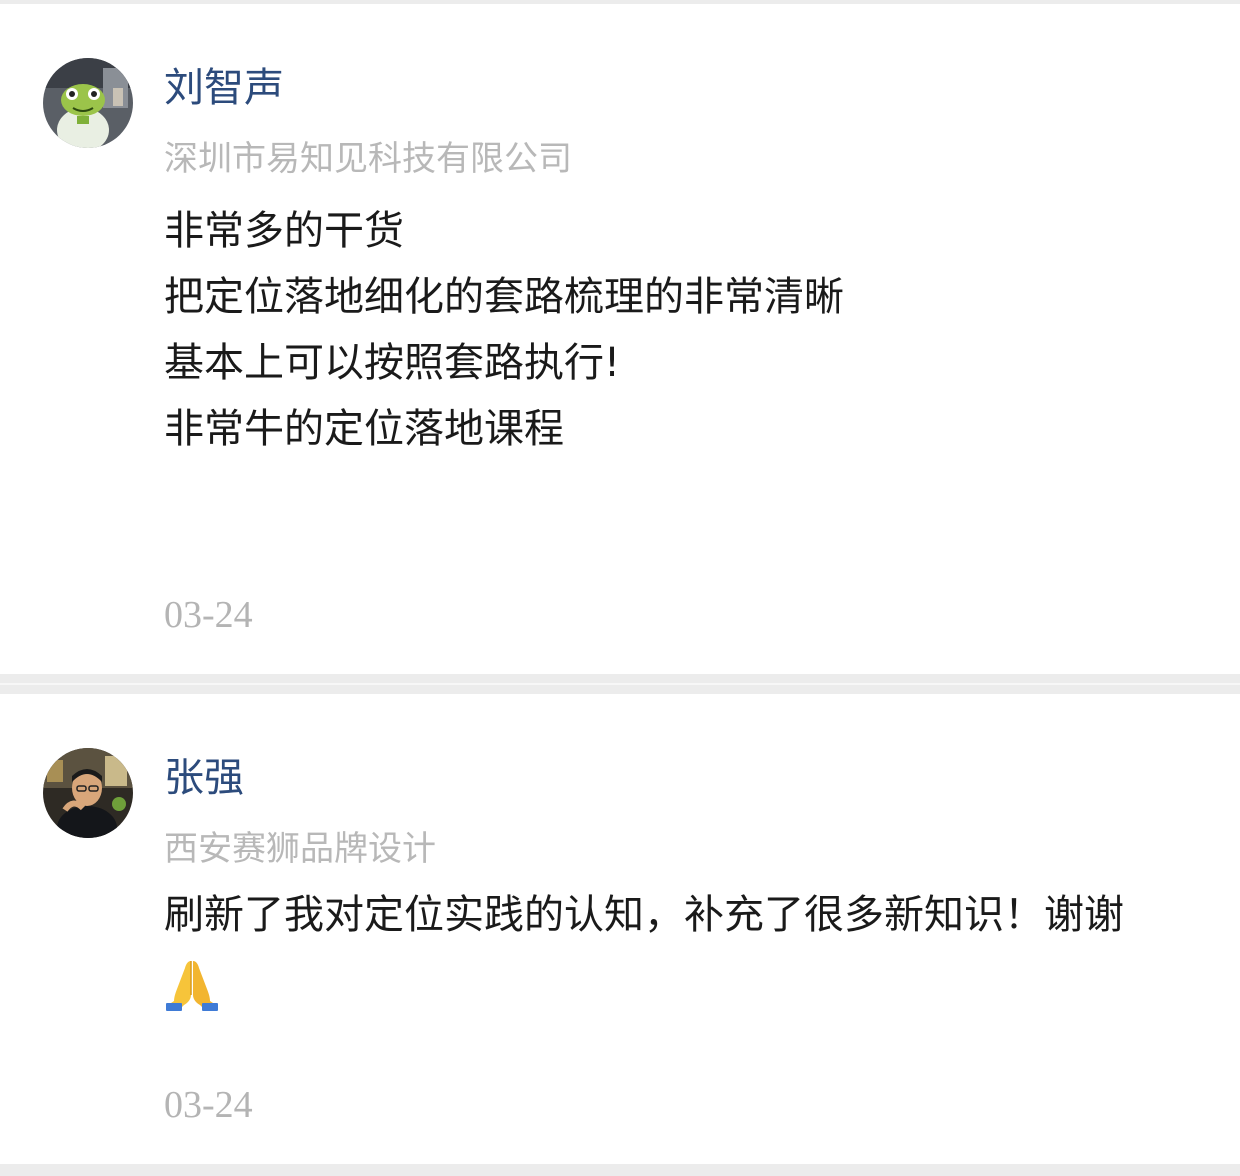 The height and width of the screenshot is (1176, 1240). I want to click on folded-hands-icon, so click(192, 986).